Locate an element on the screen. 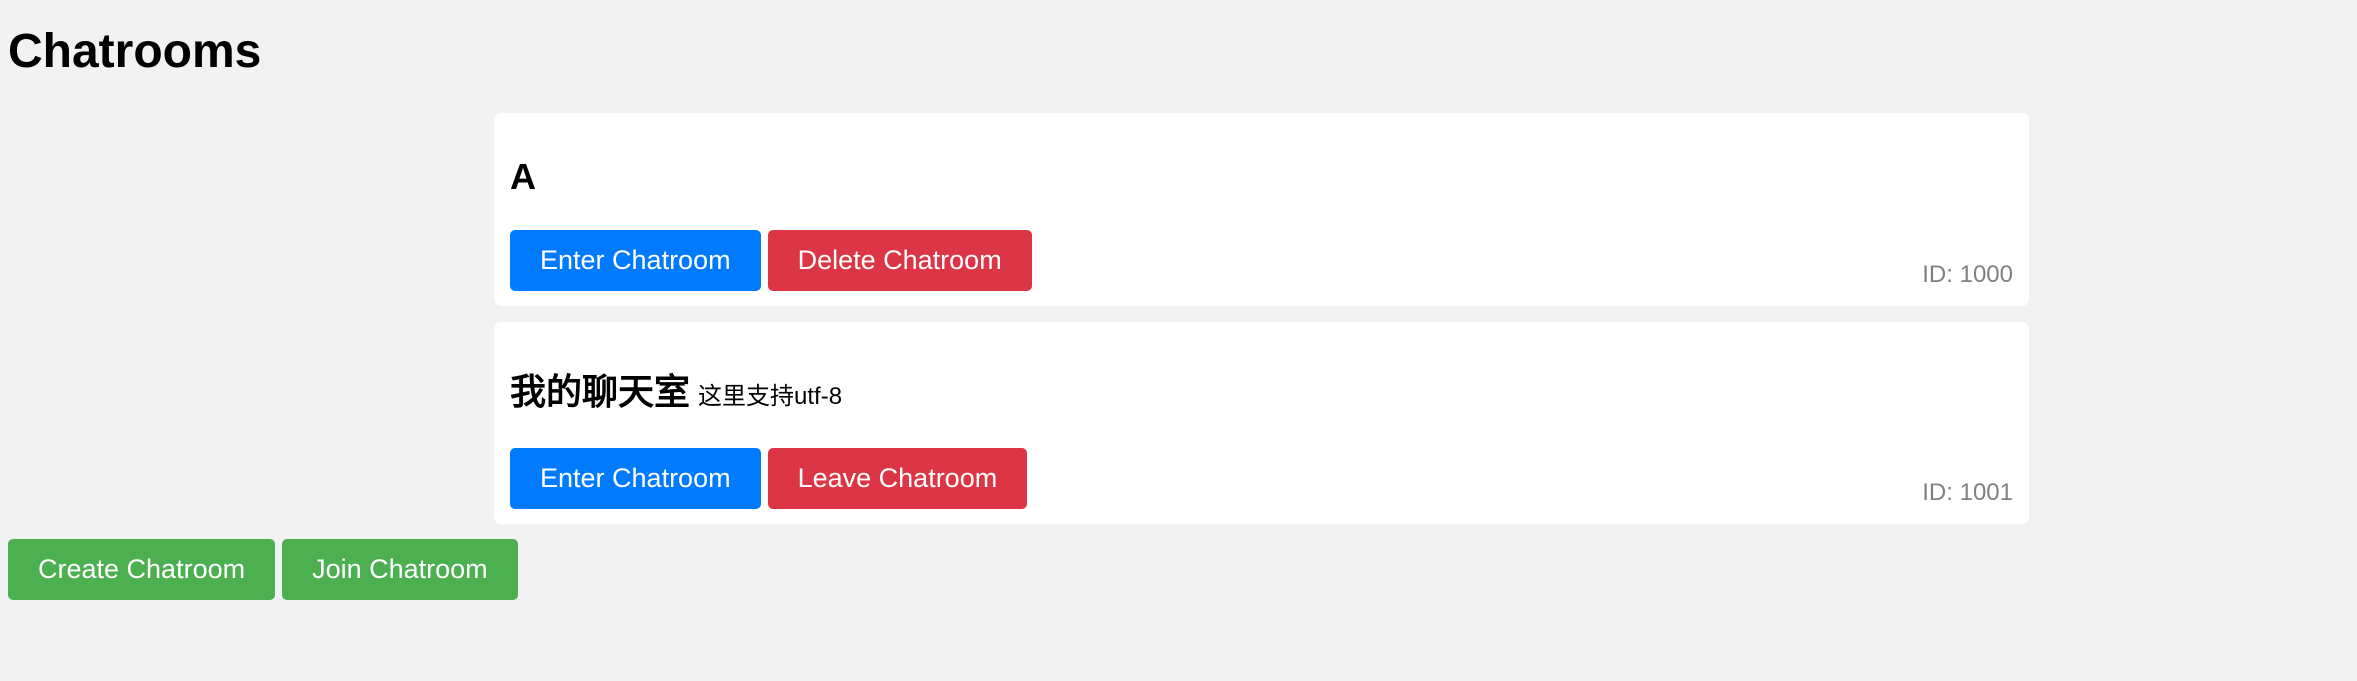 This screenshot has height=681, width=2357. chatroom-heading: A is located at coordinates (527, 179).